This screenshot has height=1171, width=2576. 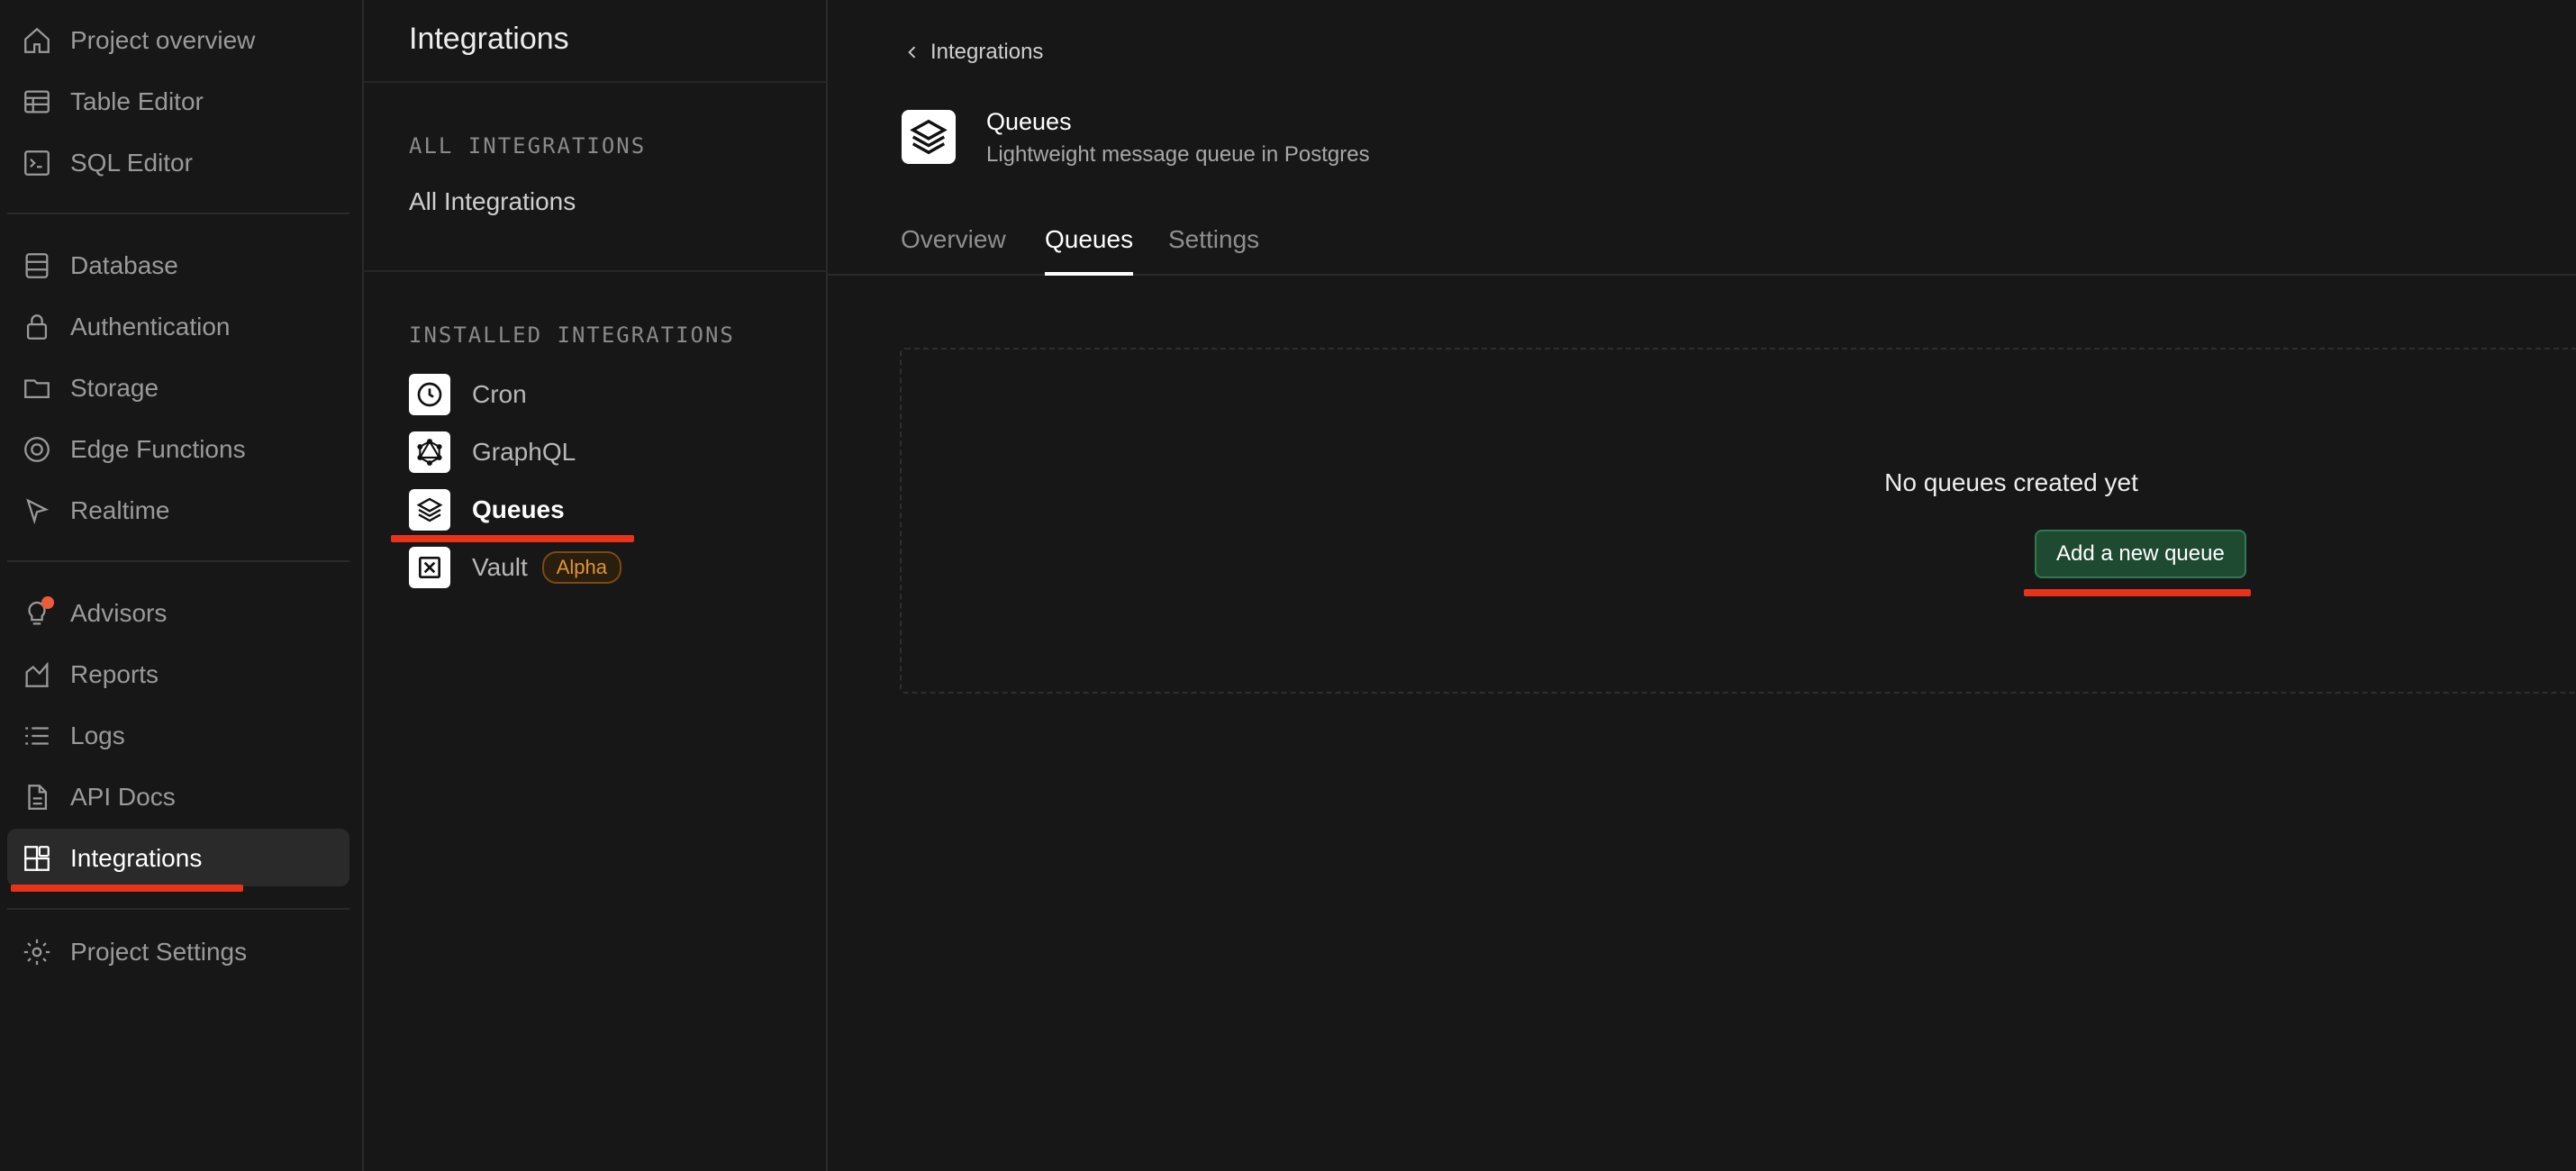 What do you see at coordinates (37, 510) in the screenshot?
I see `cursor-icon` at bounding box center [37, 510].